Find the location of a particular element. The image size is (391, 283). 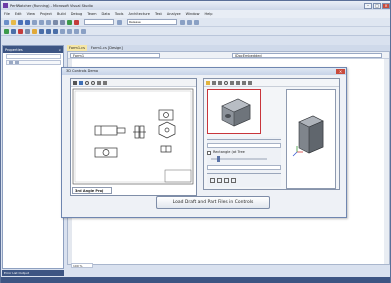

alphabetical-icon is located at coordinates (17, 62).